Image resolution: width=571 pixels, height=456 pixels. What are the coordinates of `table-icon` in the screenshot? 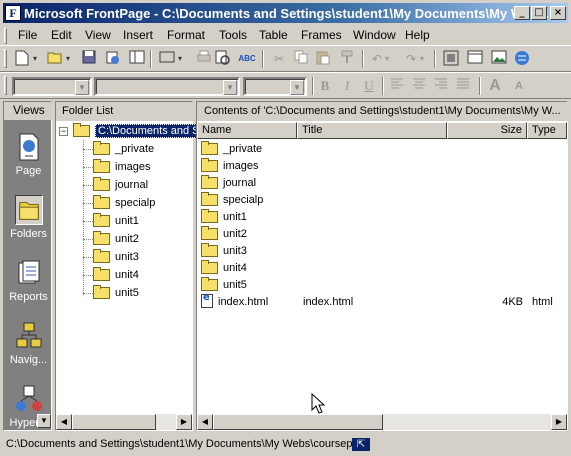 It's located at (475, 59).